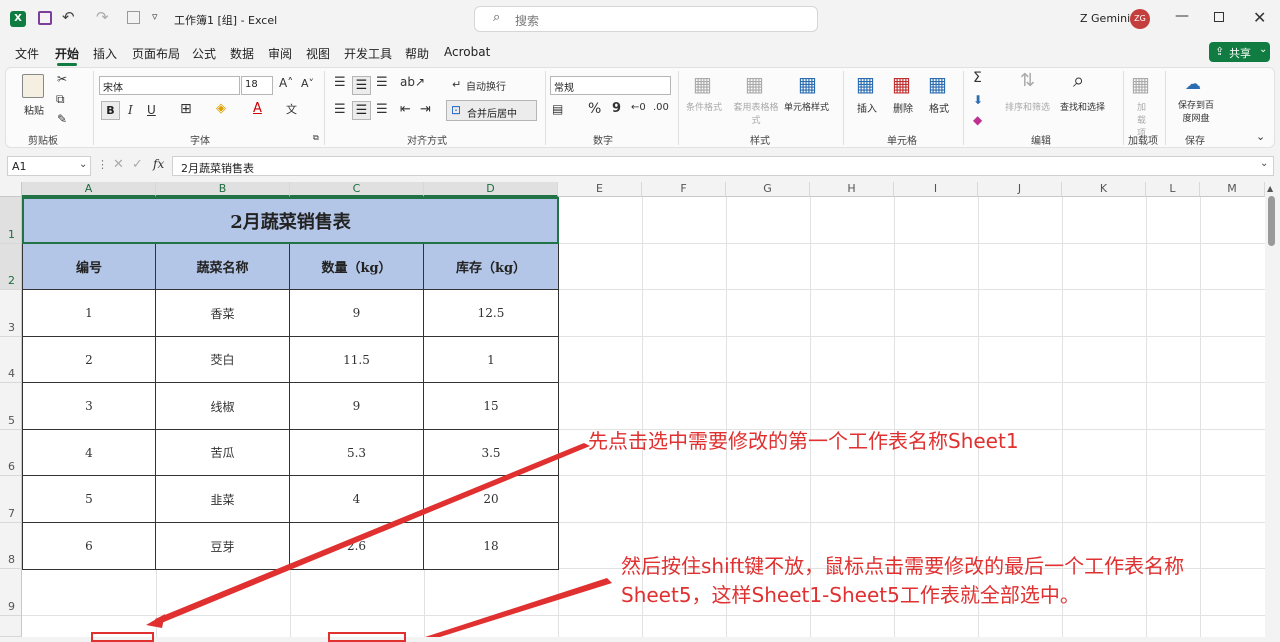 This screenshot has width=1280, height=642. What do you see at coordinates (367, 637) in the screenshot?
I see `sheet5-tab-highlight` at bounding box center [367, 637].